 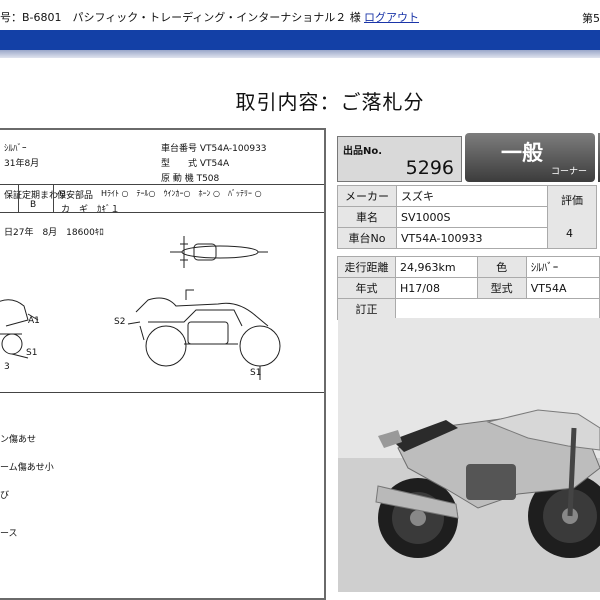 What do you see at coordinates (363, 151) in the screenshot?
I see `lot-label: 出品No.` at bounding box center [363, 151].